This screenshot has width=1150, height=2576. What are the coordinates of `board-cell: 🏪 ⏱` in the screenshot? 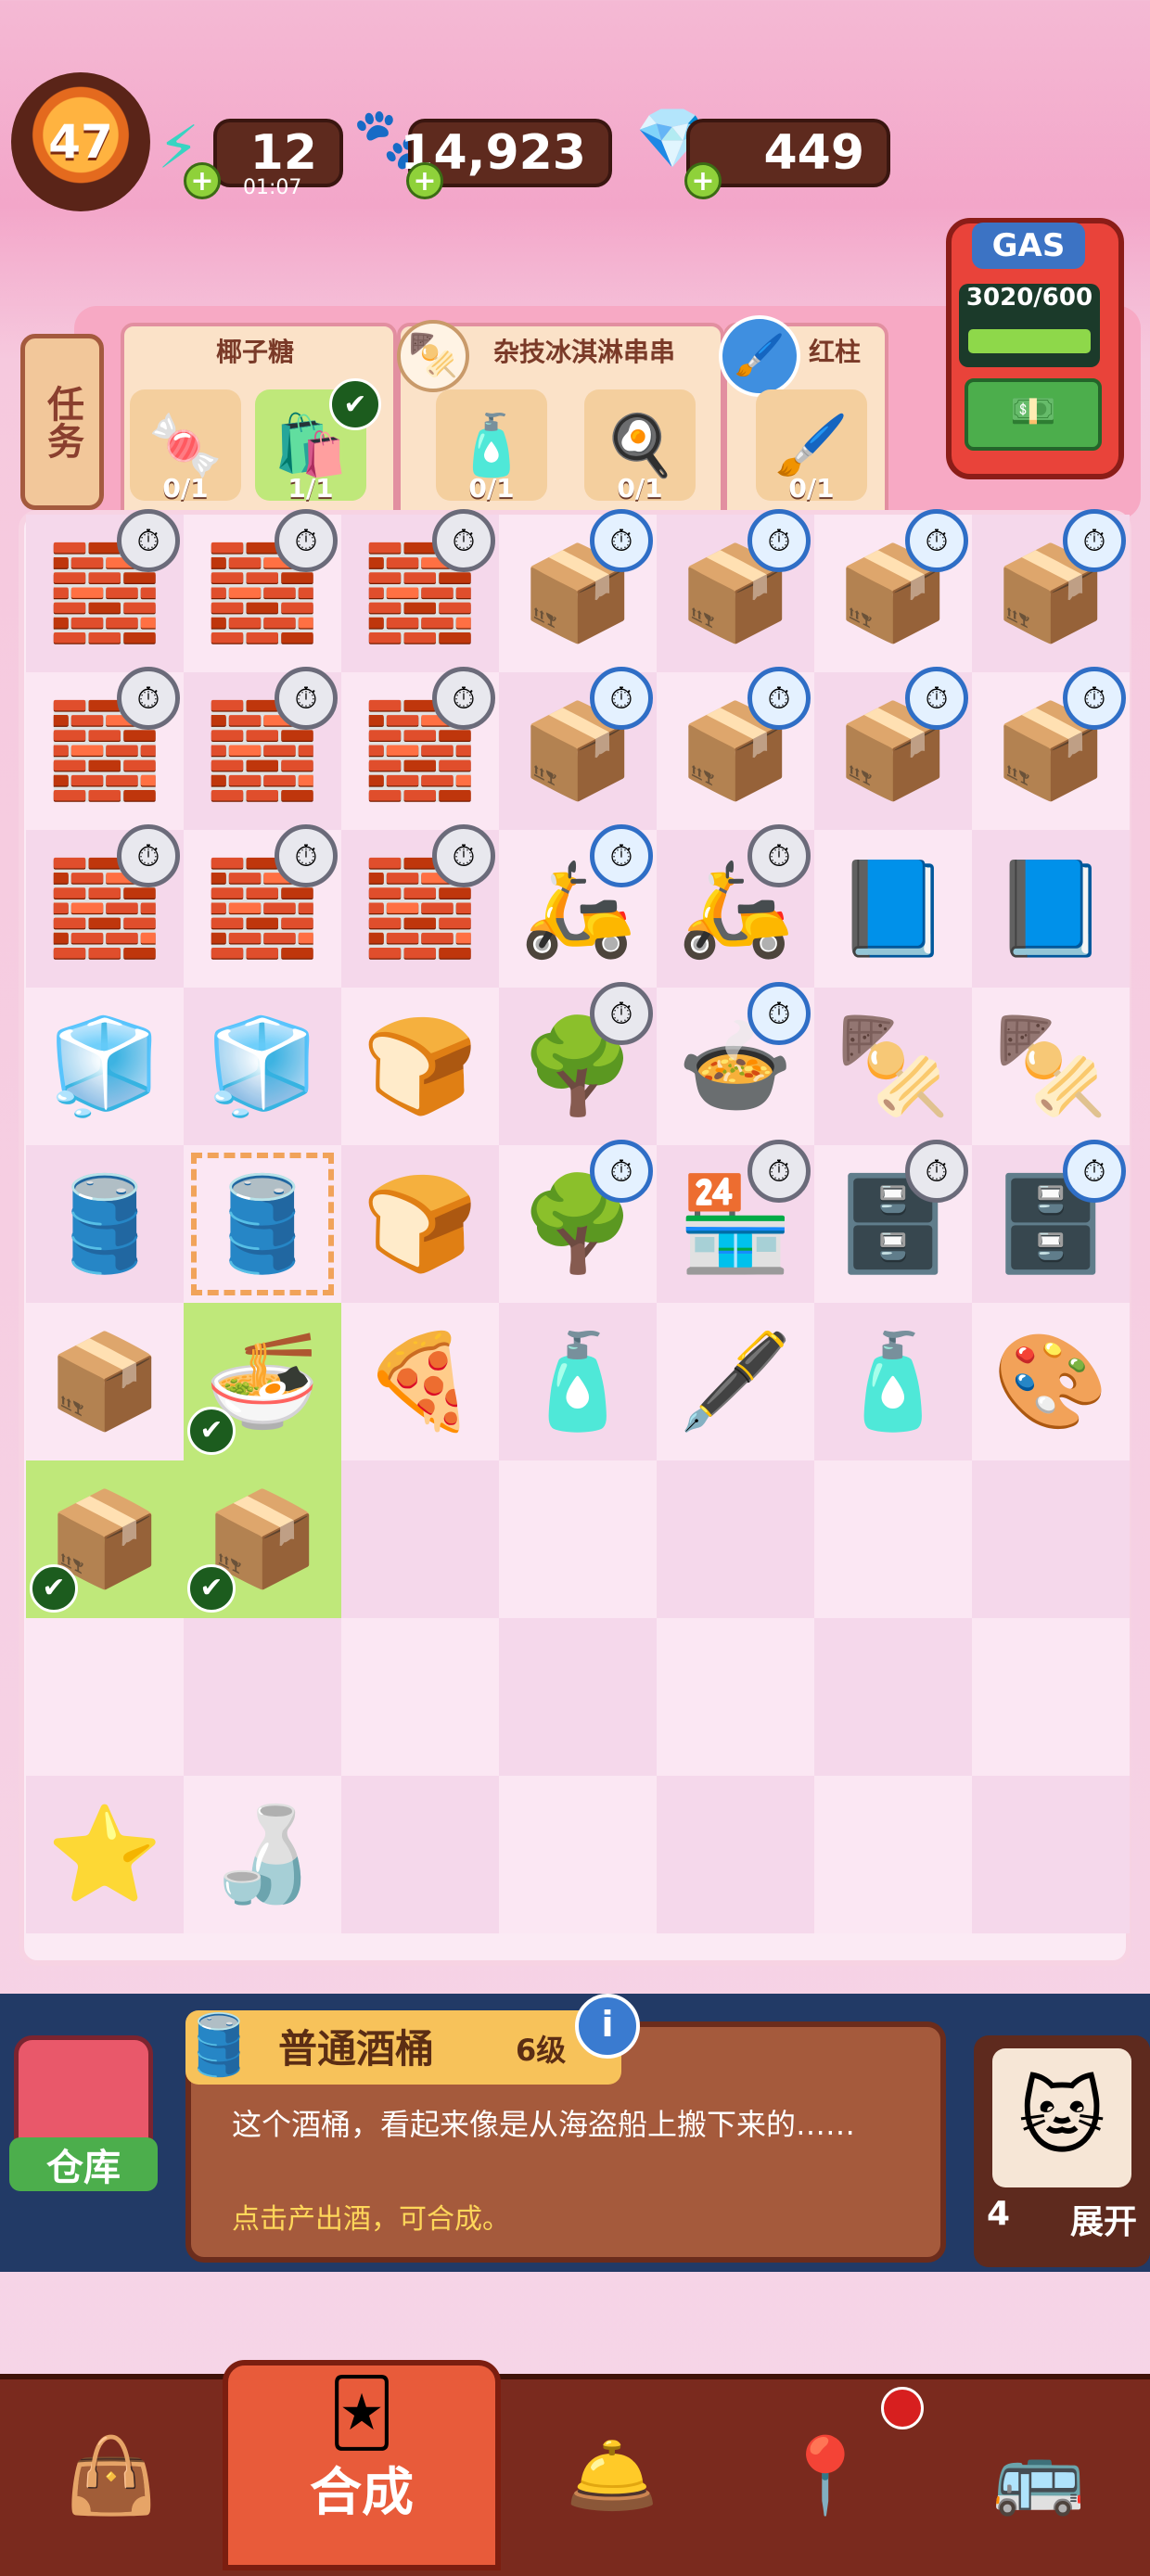 It's located at (735, 1222).